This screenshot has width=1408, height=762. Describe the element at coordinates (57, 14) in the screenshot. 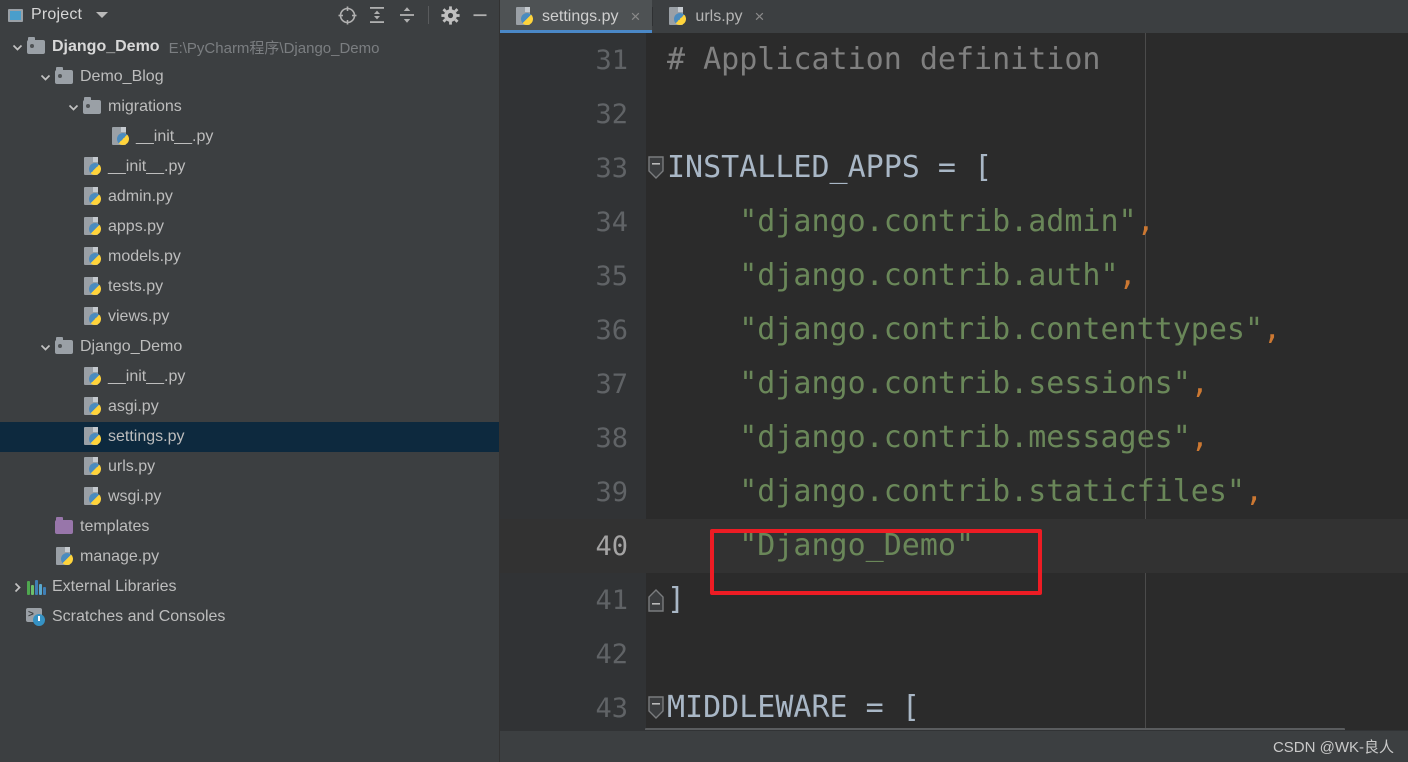

I see `project-panel-title: Project` at that location.